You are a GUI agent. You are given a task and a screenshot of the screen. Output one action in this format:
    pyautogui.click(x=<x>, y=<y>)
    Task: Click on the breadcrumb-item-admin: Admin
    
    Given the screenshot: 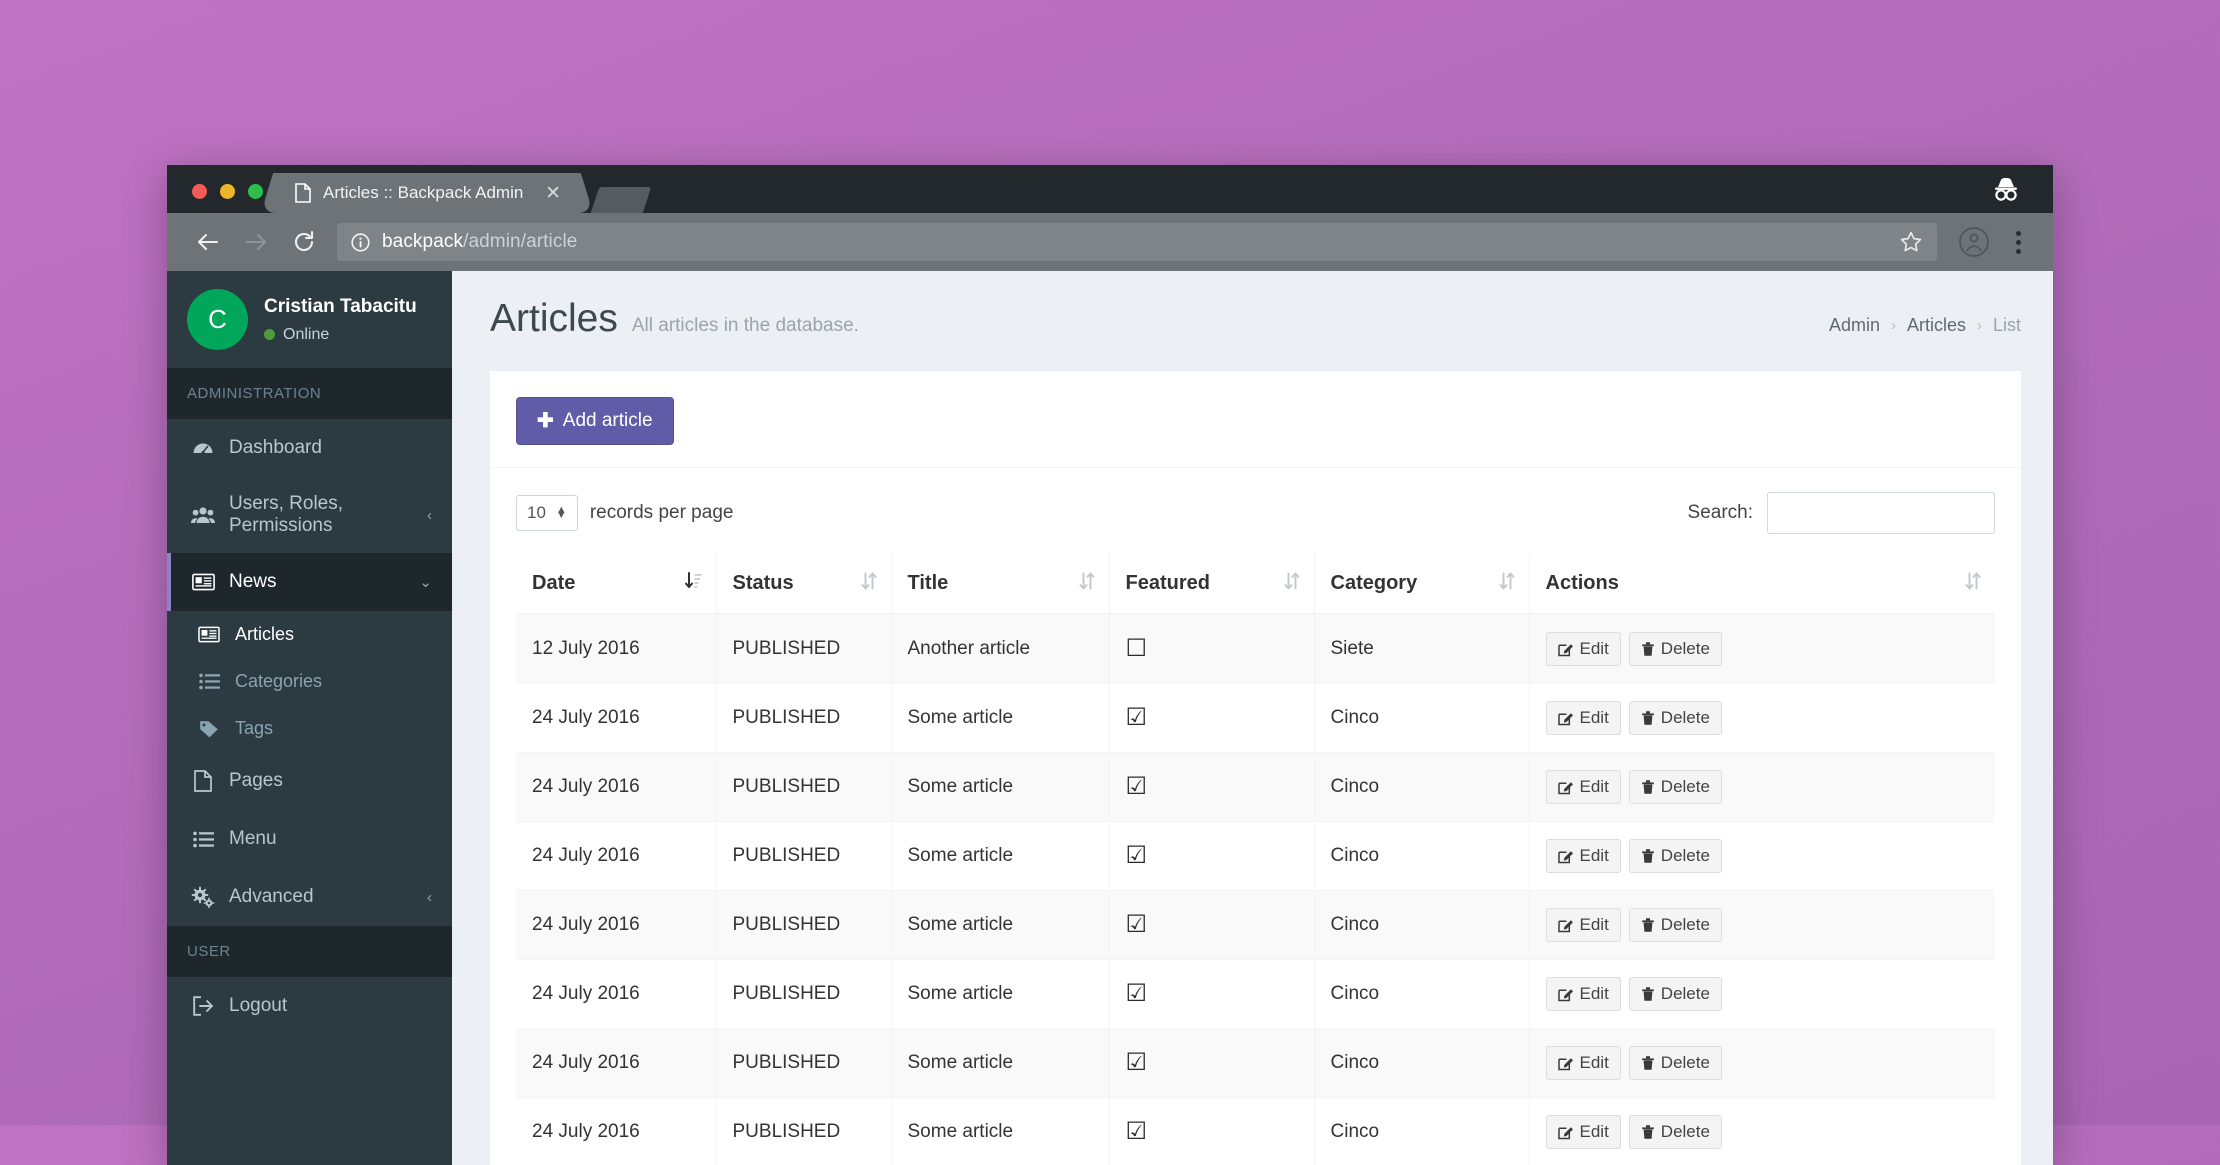 What is the action you would take?
    pyautogui.click(x=1854, y=325)
    